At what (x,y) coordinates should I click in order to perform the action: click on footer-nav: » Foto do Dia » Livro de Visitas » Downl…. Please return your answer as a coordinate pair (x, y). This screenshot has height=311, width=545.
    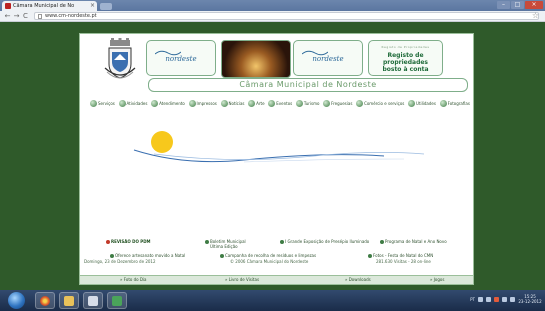
    Looking at the image, I should click on (276, 279).